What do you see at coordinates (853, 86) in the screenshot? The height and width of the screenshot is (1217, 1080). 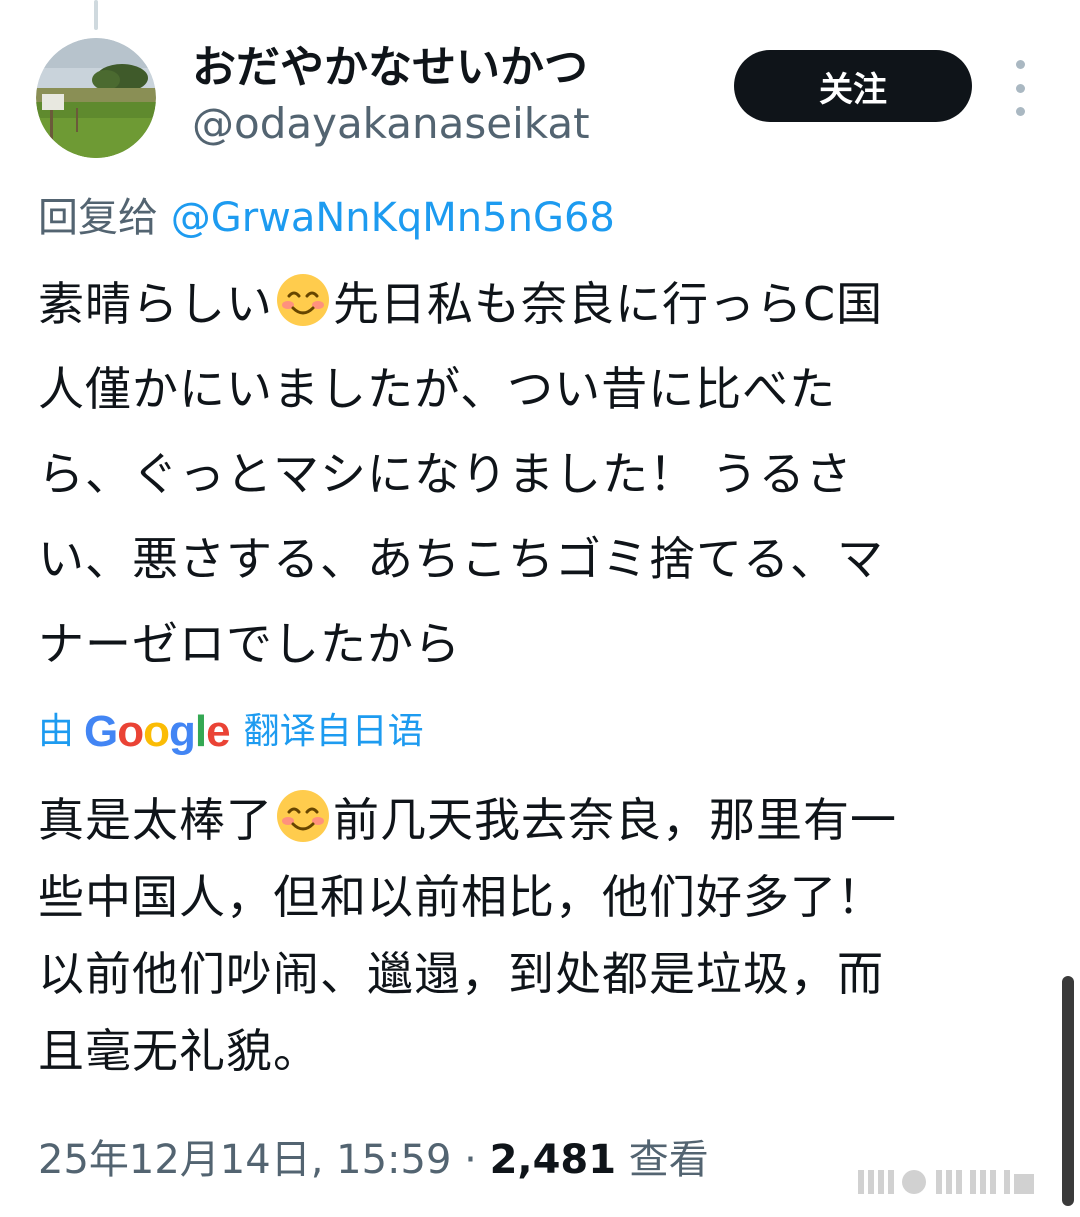 I see `follow-button: 关注` at bounding box center [853, 86].